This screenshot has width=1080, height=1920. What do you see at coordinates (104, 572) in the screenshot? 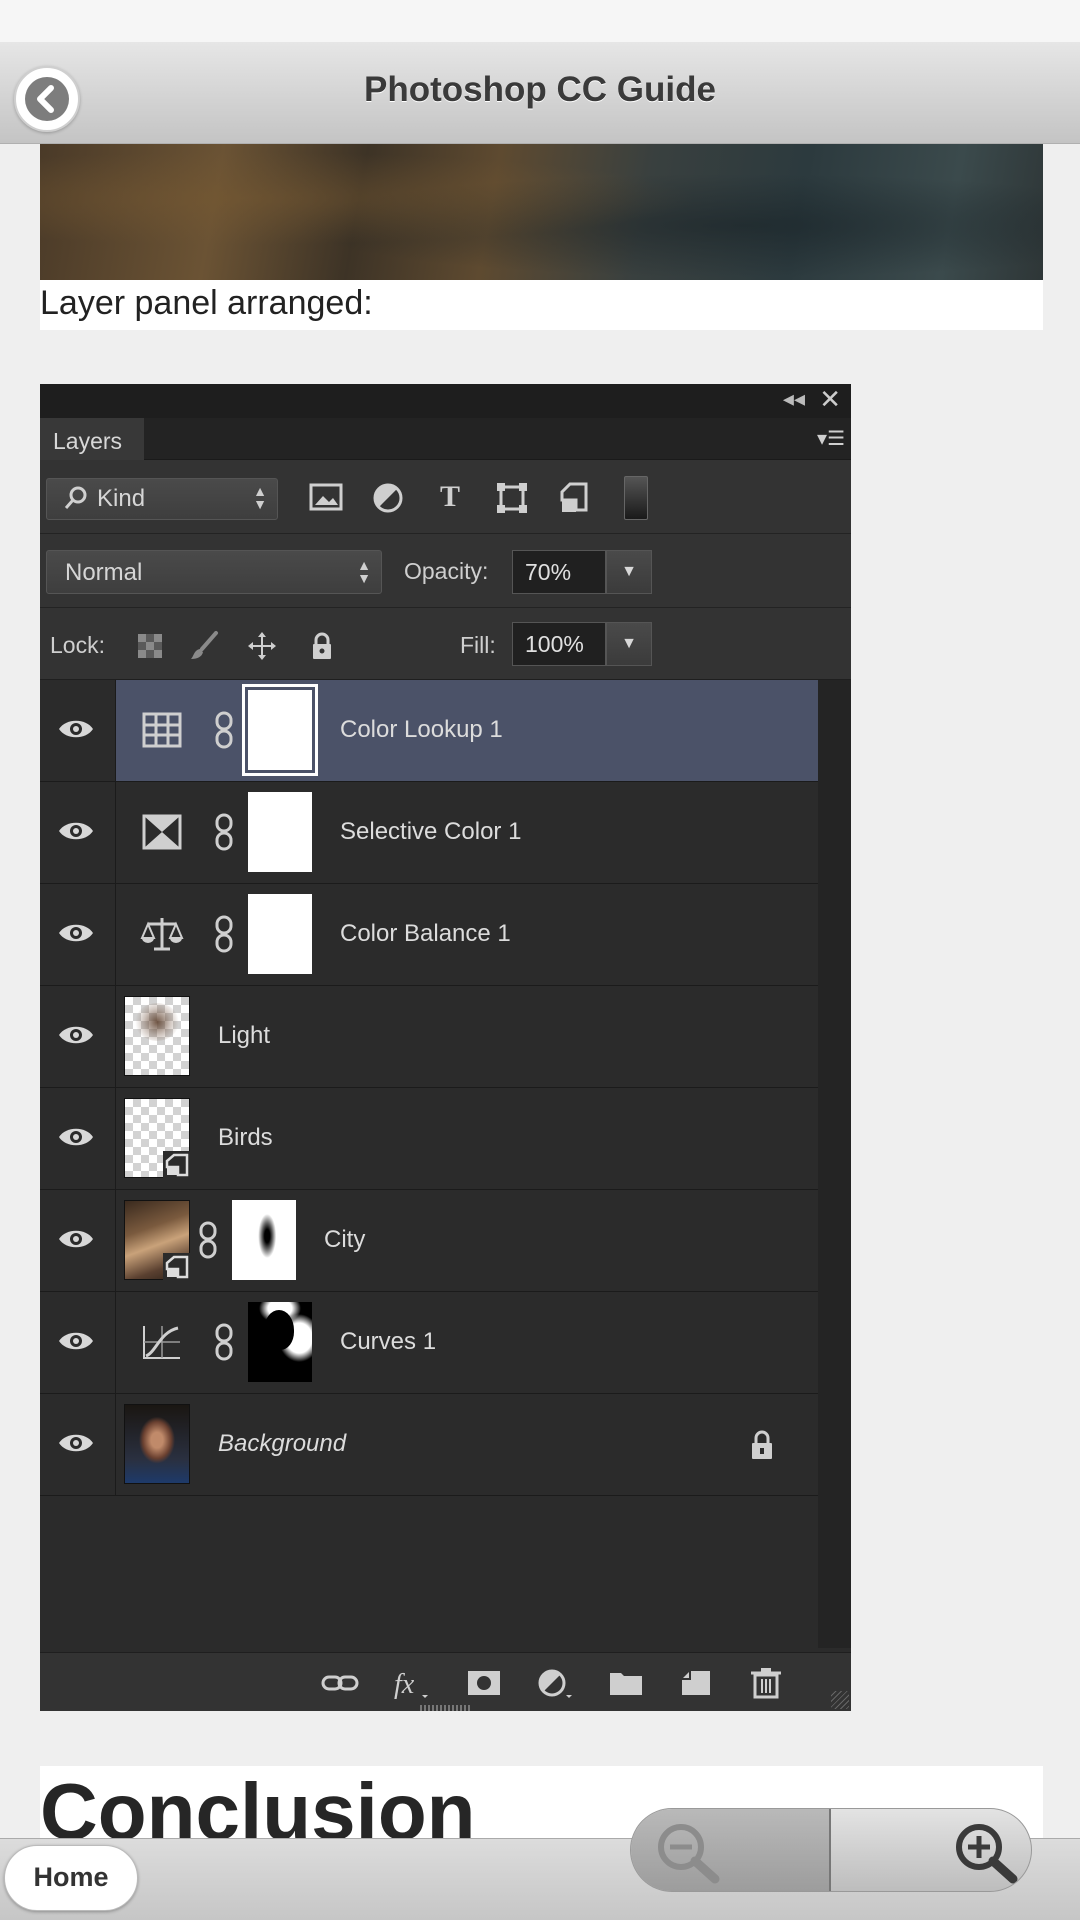
I see `blend-mode-label: Normal` at bounding box center [104, 572].